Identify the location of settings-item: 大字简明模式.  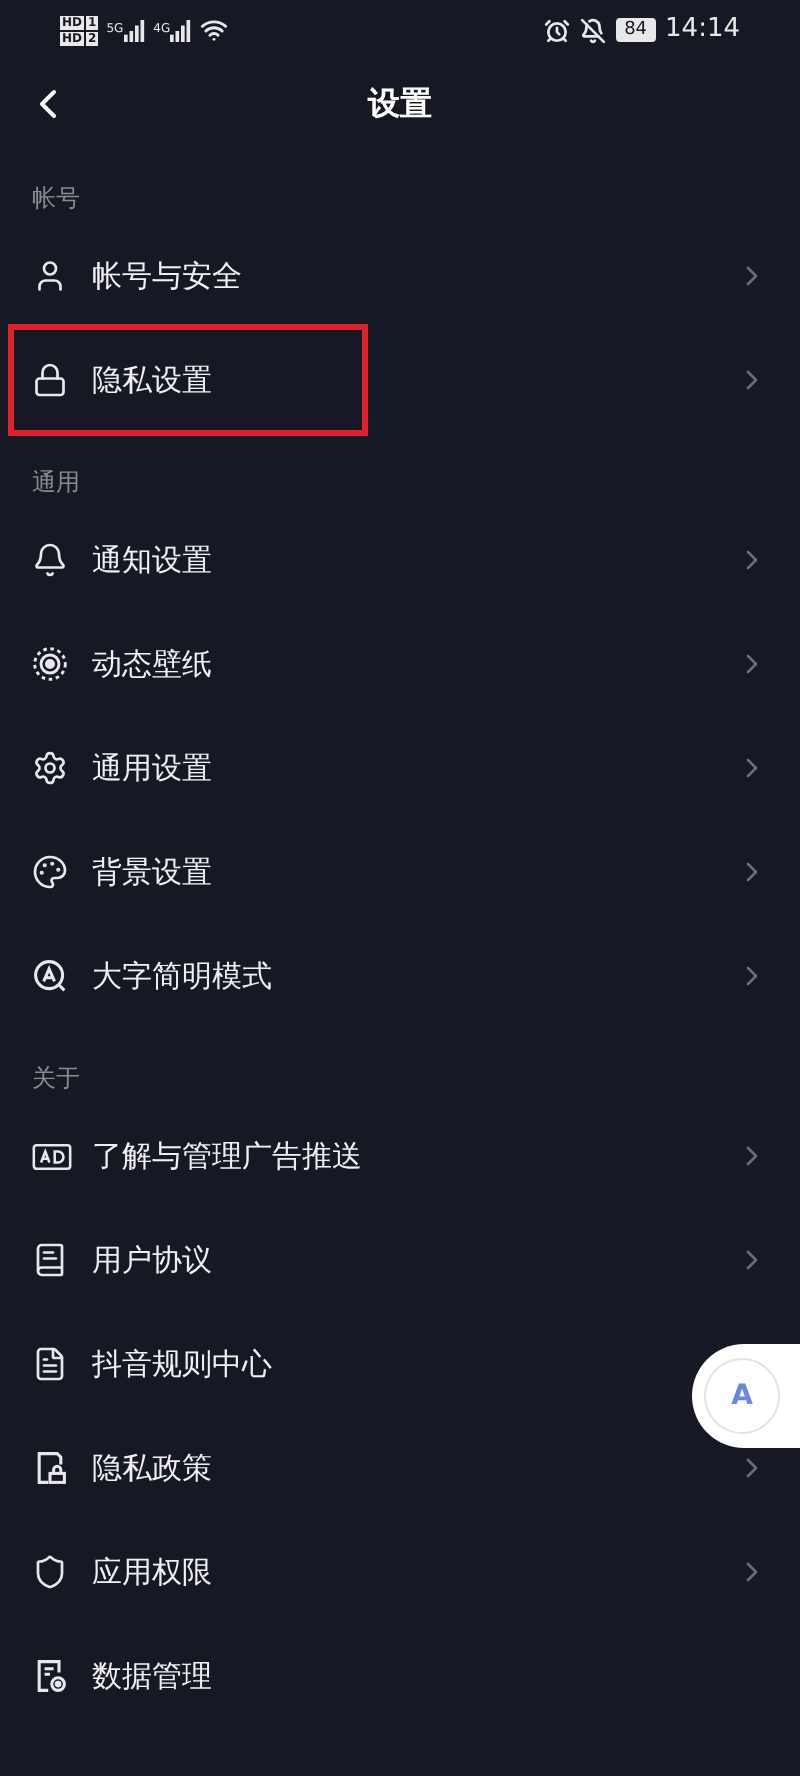
(400, 976).